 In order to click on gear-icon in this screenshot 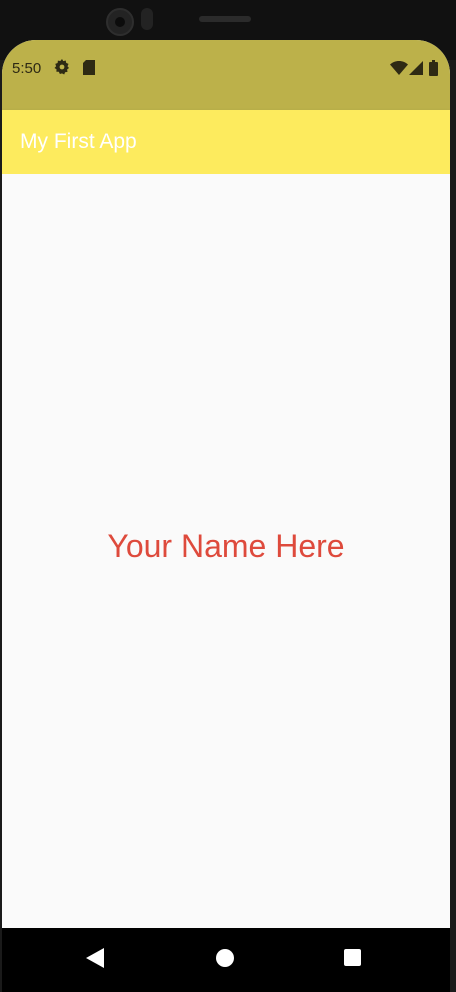, I will do `click(61, 67)`.